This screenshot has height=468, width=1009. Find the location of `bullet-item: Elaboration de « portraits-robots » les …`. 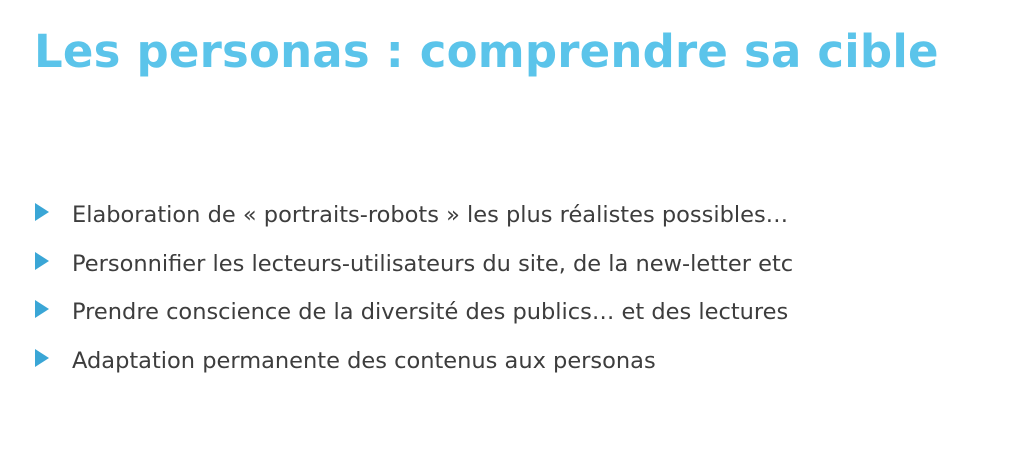

bullet-item: Elaboration de « portraits-robots » les … is located at coordinates (413, 220).